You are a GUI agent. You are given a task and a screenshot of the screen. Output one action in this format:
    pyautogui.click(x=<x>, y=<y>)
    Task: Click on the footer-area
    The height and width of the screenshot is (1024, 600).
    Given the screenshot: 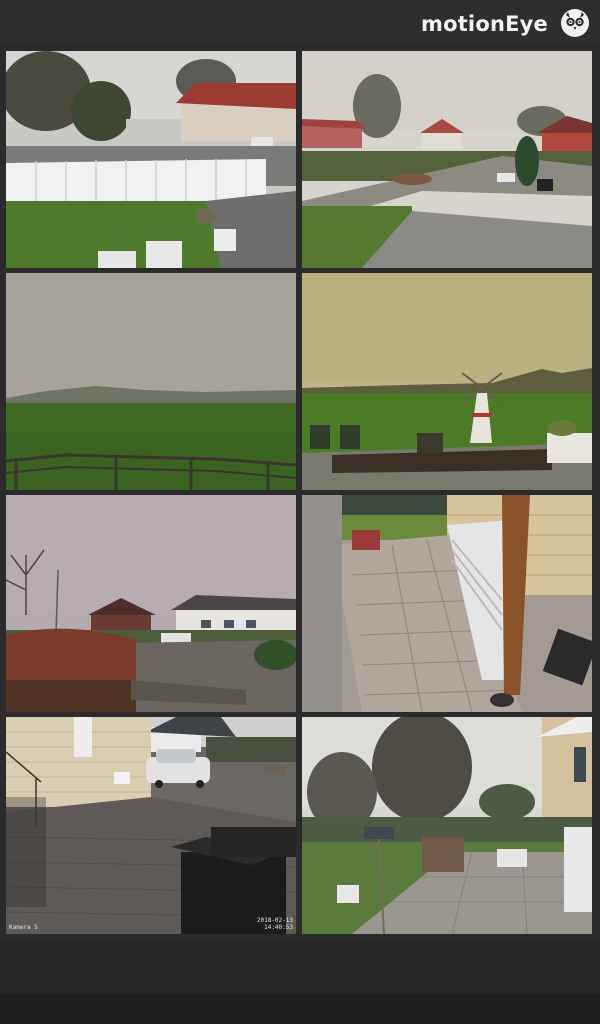 What is the action you would take?
    pyautogui.click(x=300, y=967)
    